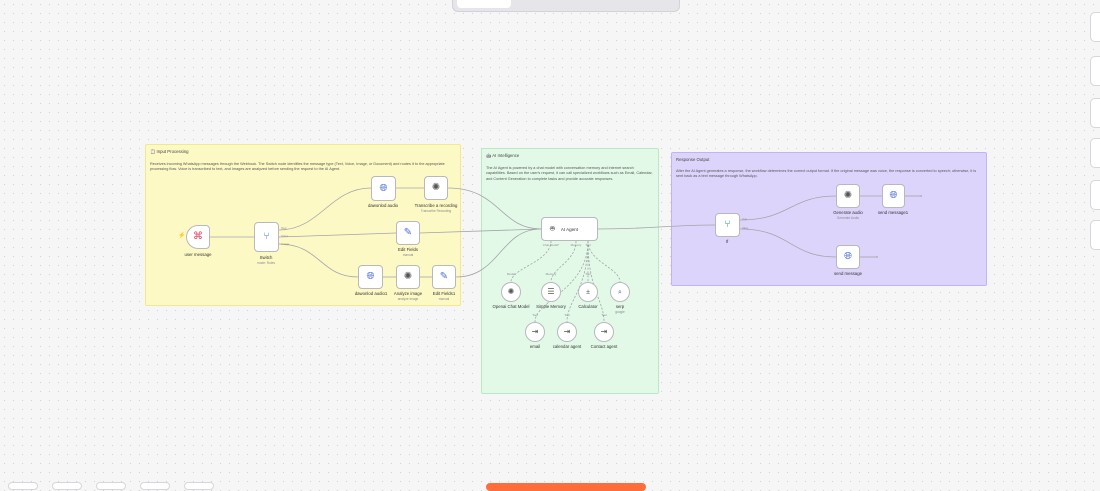  Describe the element at coordinates (1095, 235) in the screenshot. I see `sticky-button` at that location.